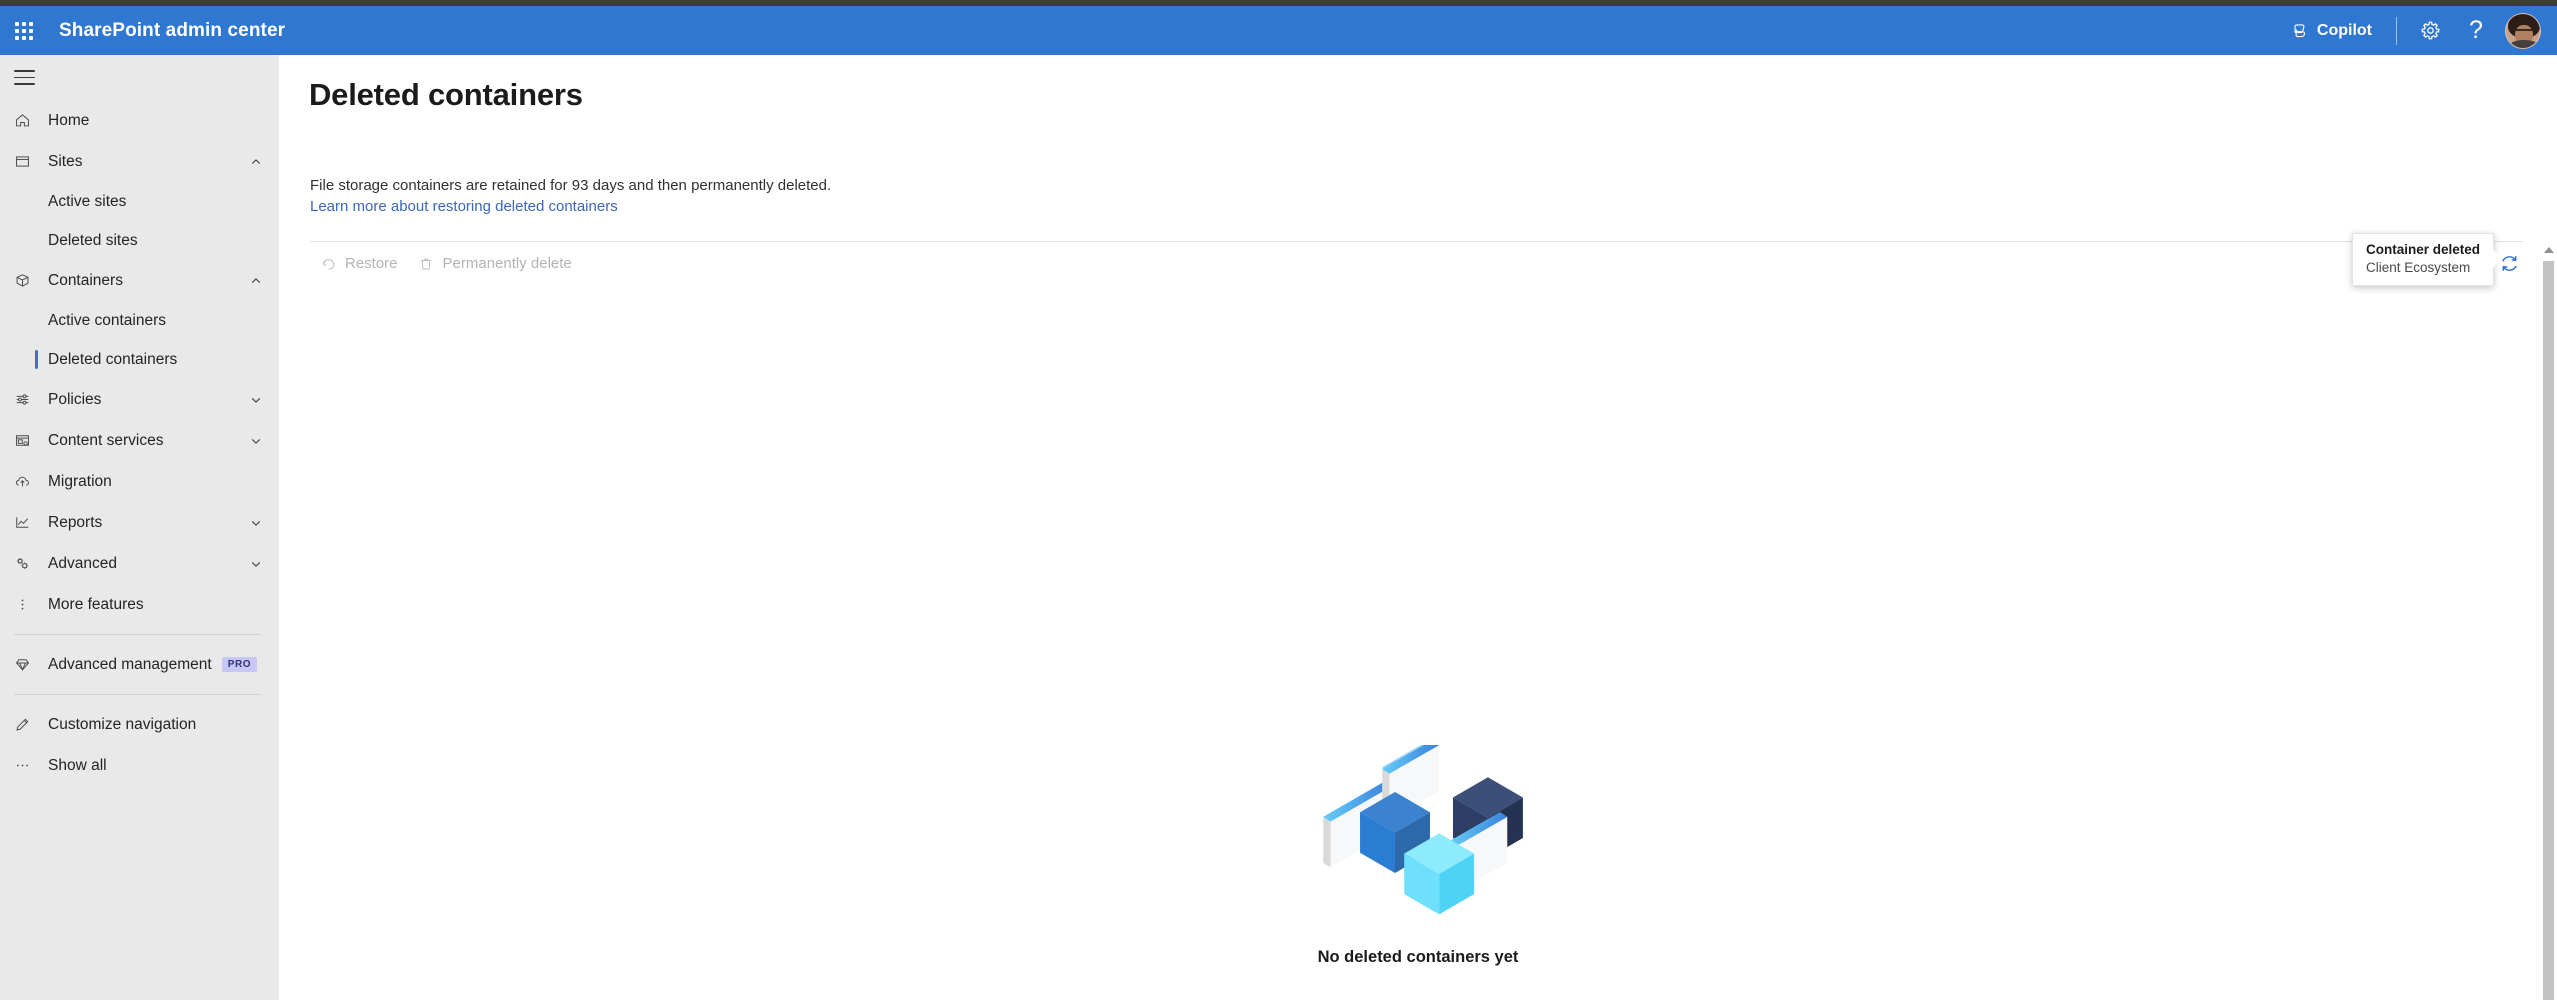 The height and width of the screenshot is (1000, 2557). Describe the element at coordinates (106, 440) in the screenshot. I see `sidebar-label: Content services` at that location.